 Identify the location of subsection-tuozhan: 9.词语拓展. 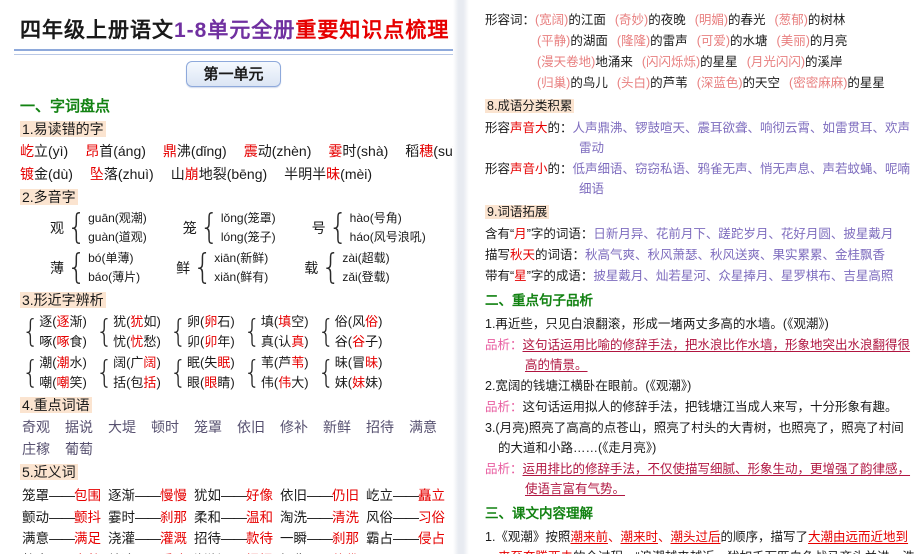
(517, 212).